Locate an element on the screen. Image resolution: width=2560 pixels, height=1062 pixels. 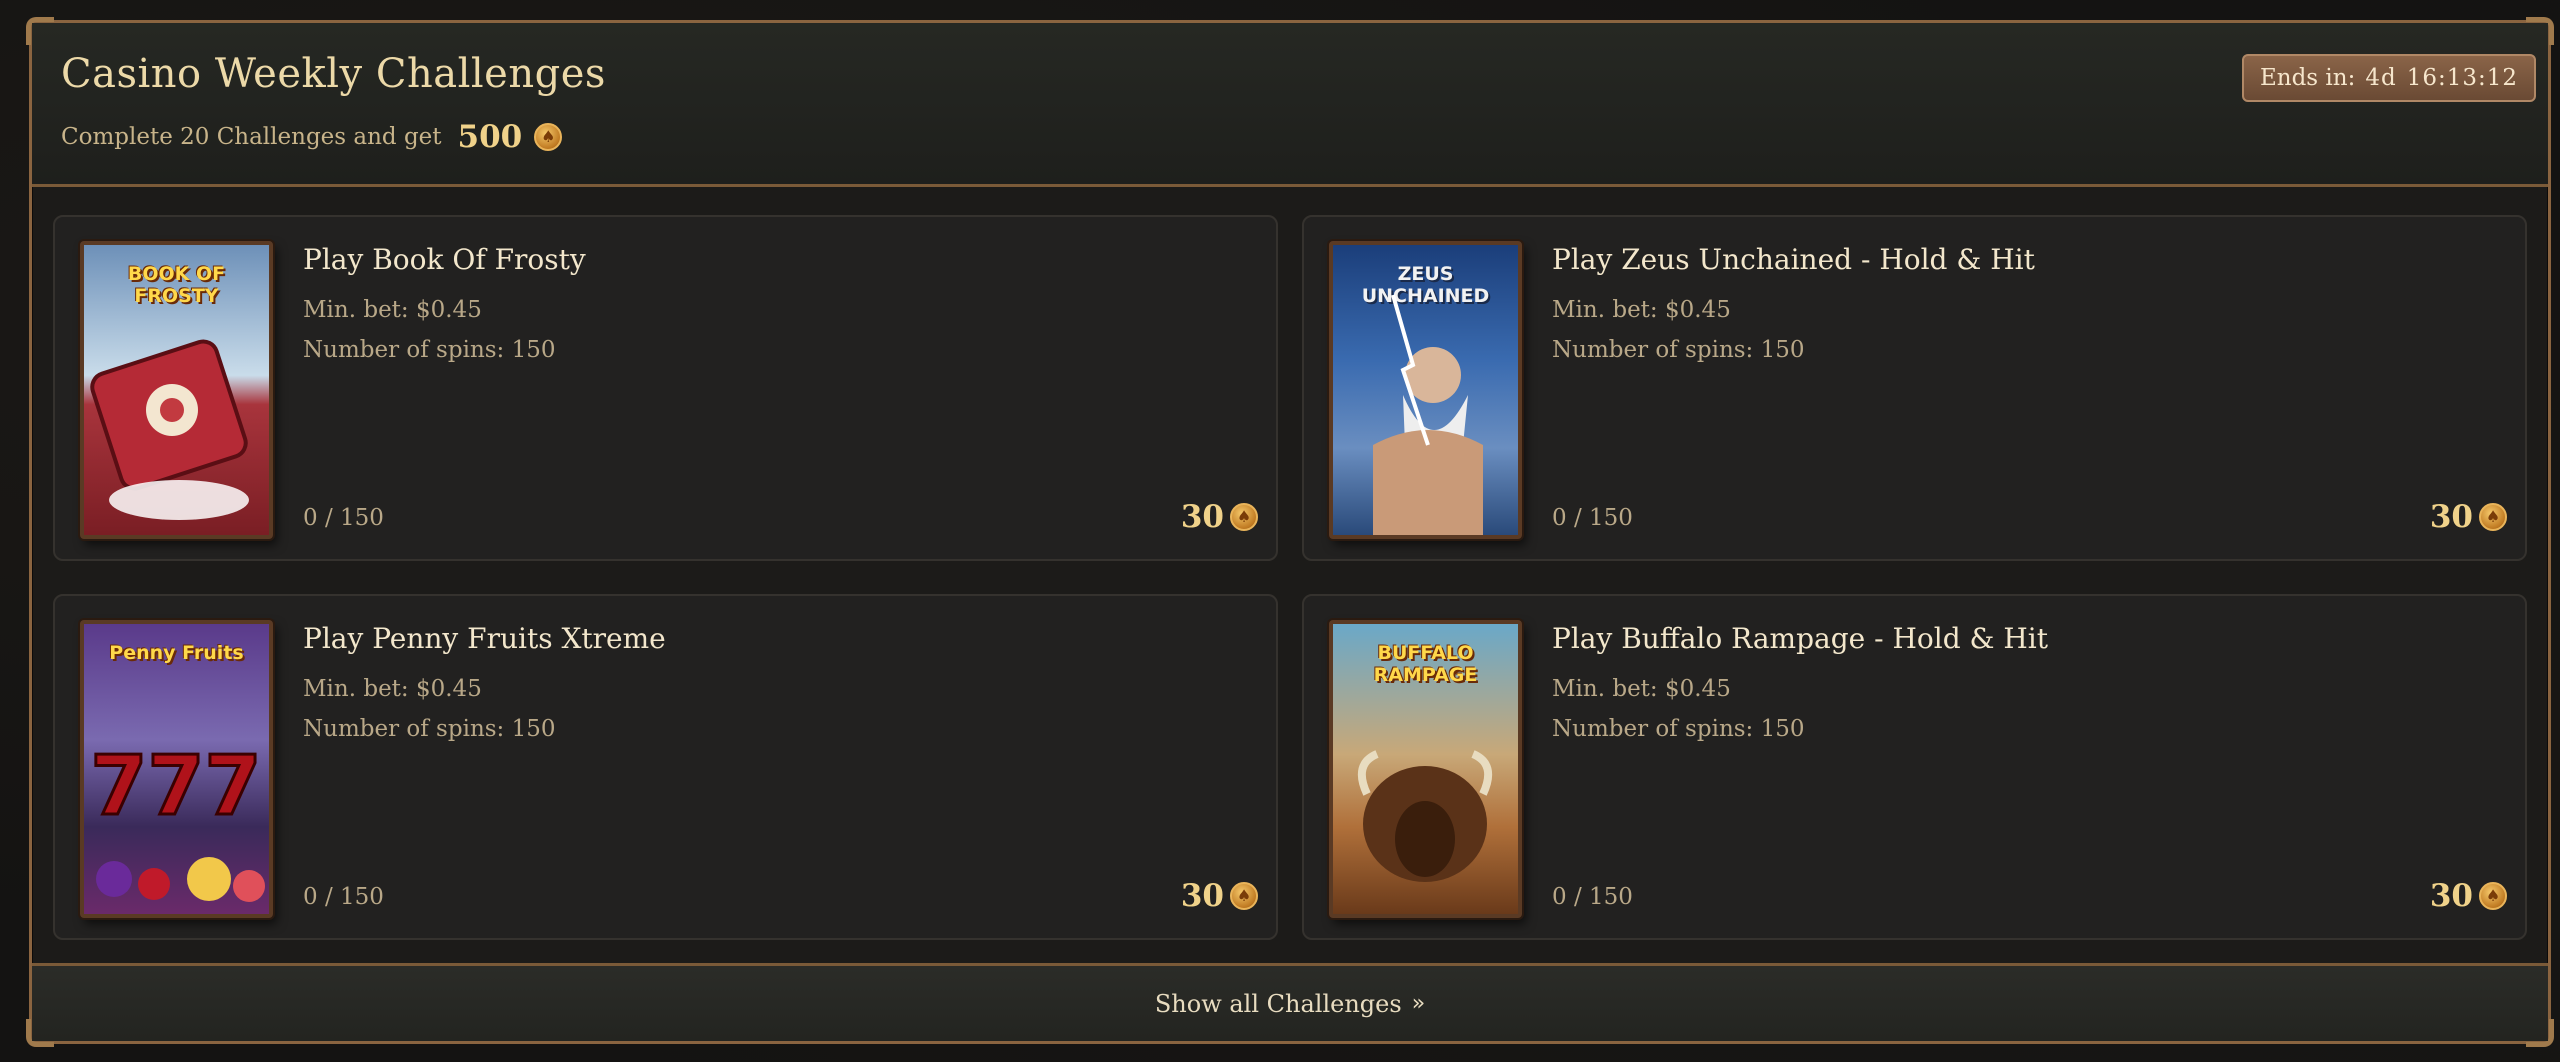
game-thumbnail-zeus-unchained: ZEUS UNCHAINED is located at coordinates (1425, 390).